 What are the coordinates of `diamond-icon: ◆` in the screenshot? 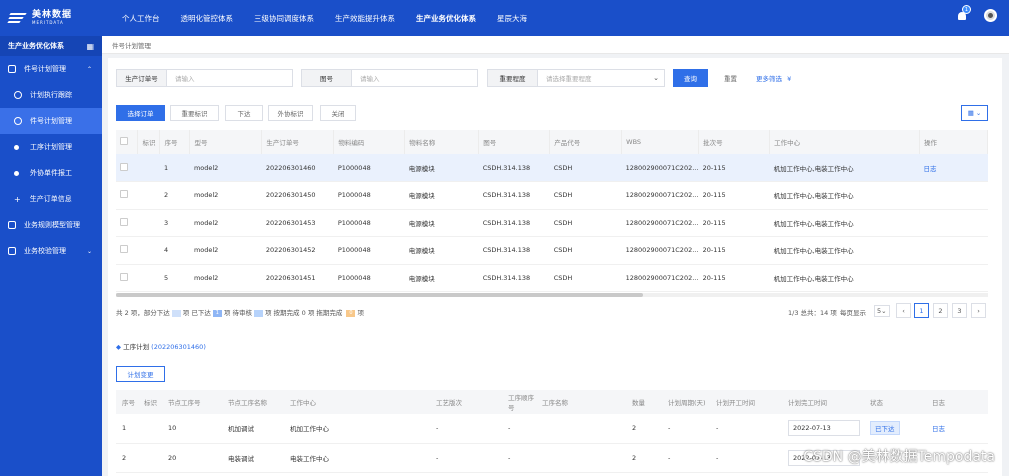 It's located at (118, 347).